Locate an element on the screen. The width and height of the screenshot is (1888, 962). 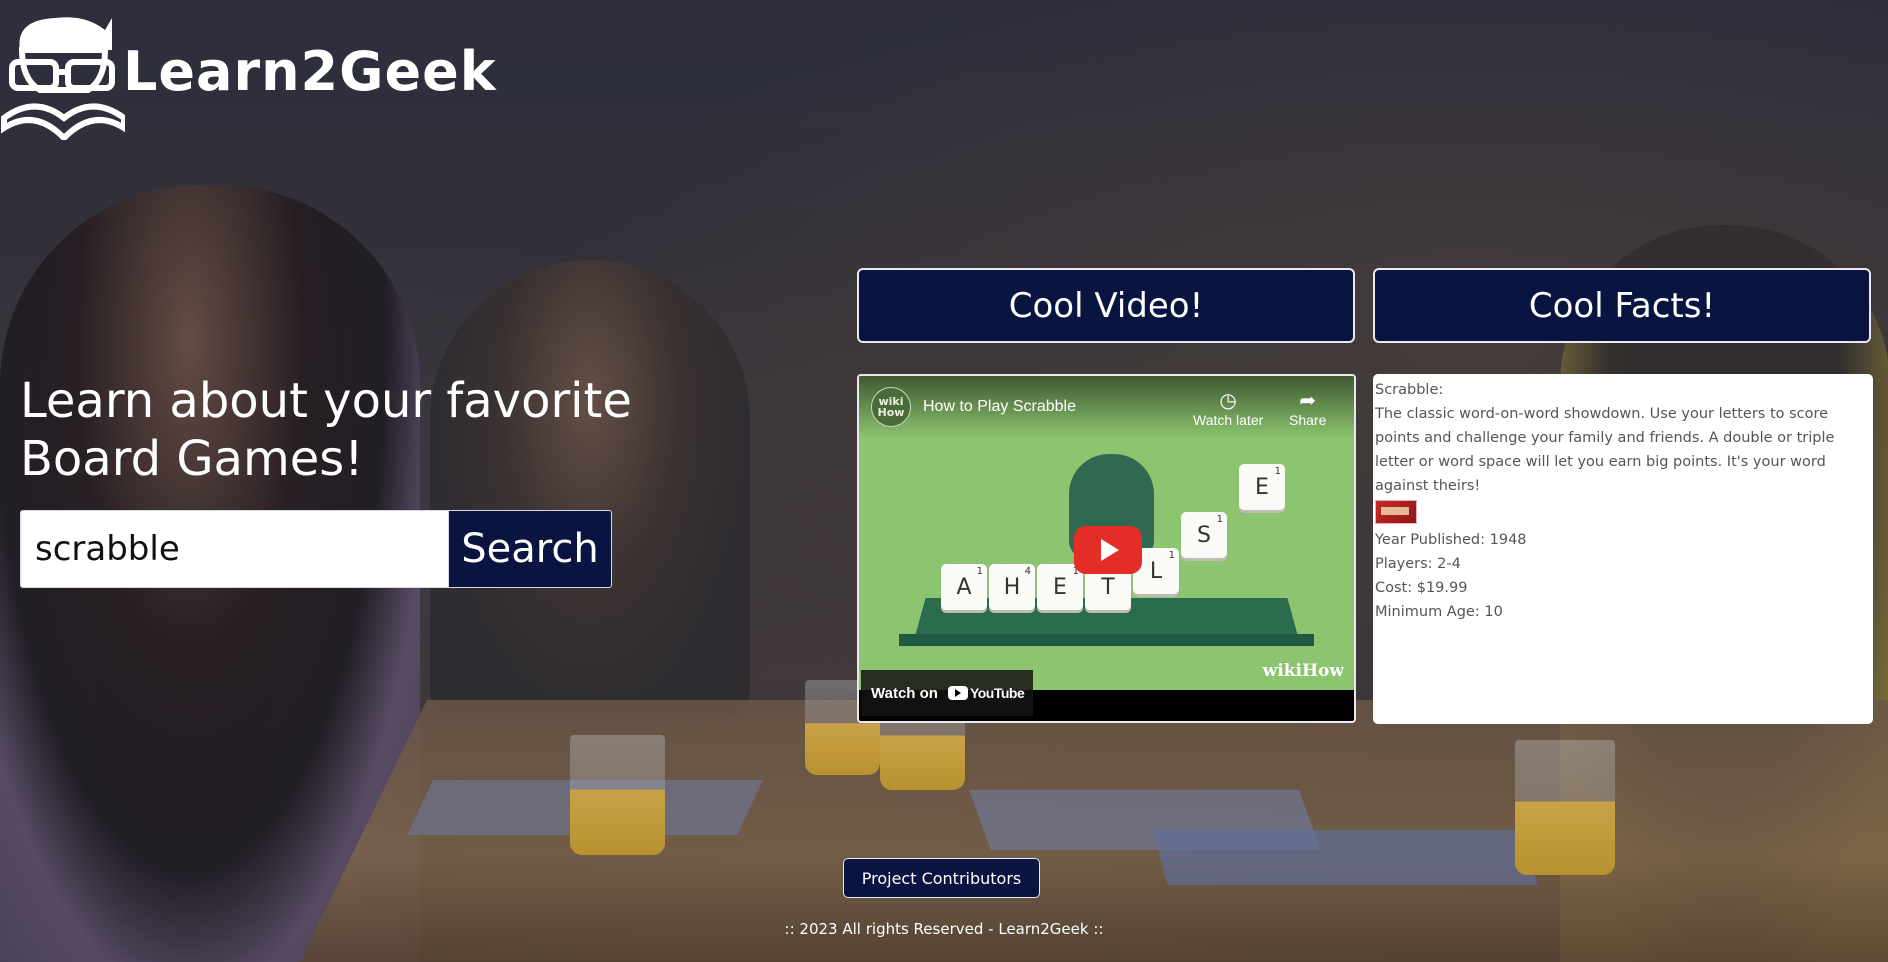
minimum-age: Minimum Age: 10 is located at coordinates (1439, 612).